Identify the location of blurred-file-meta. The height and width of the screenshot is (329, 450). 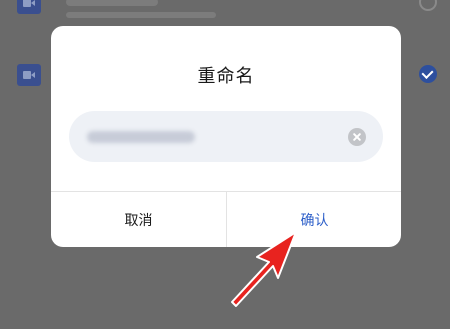
(141, 15).